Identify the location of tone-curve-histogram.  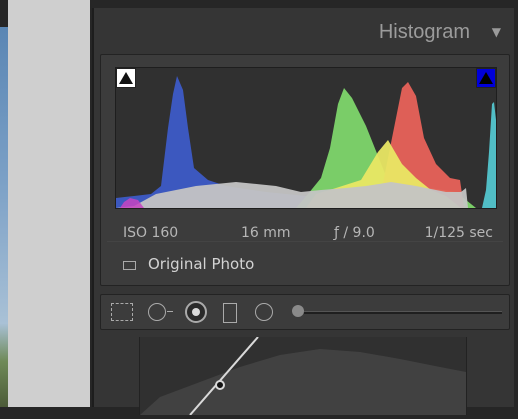
(303, 382).